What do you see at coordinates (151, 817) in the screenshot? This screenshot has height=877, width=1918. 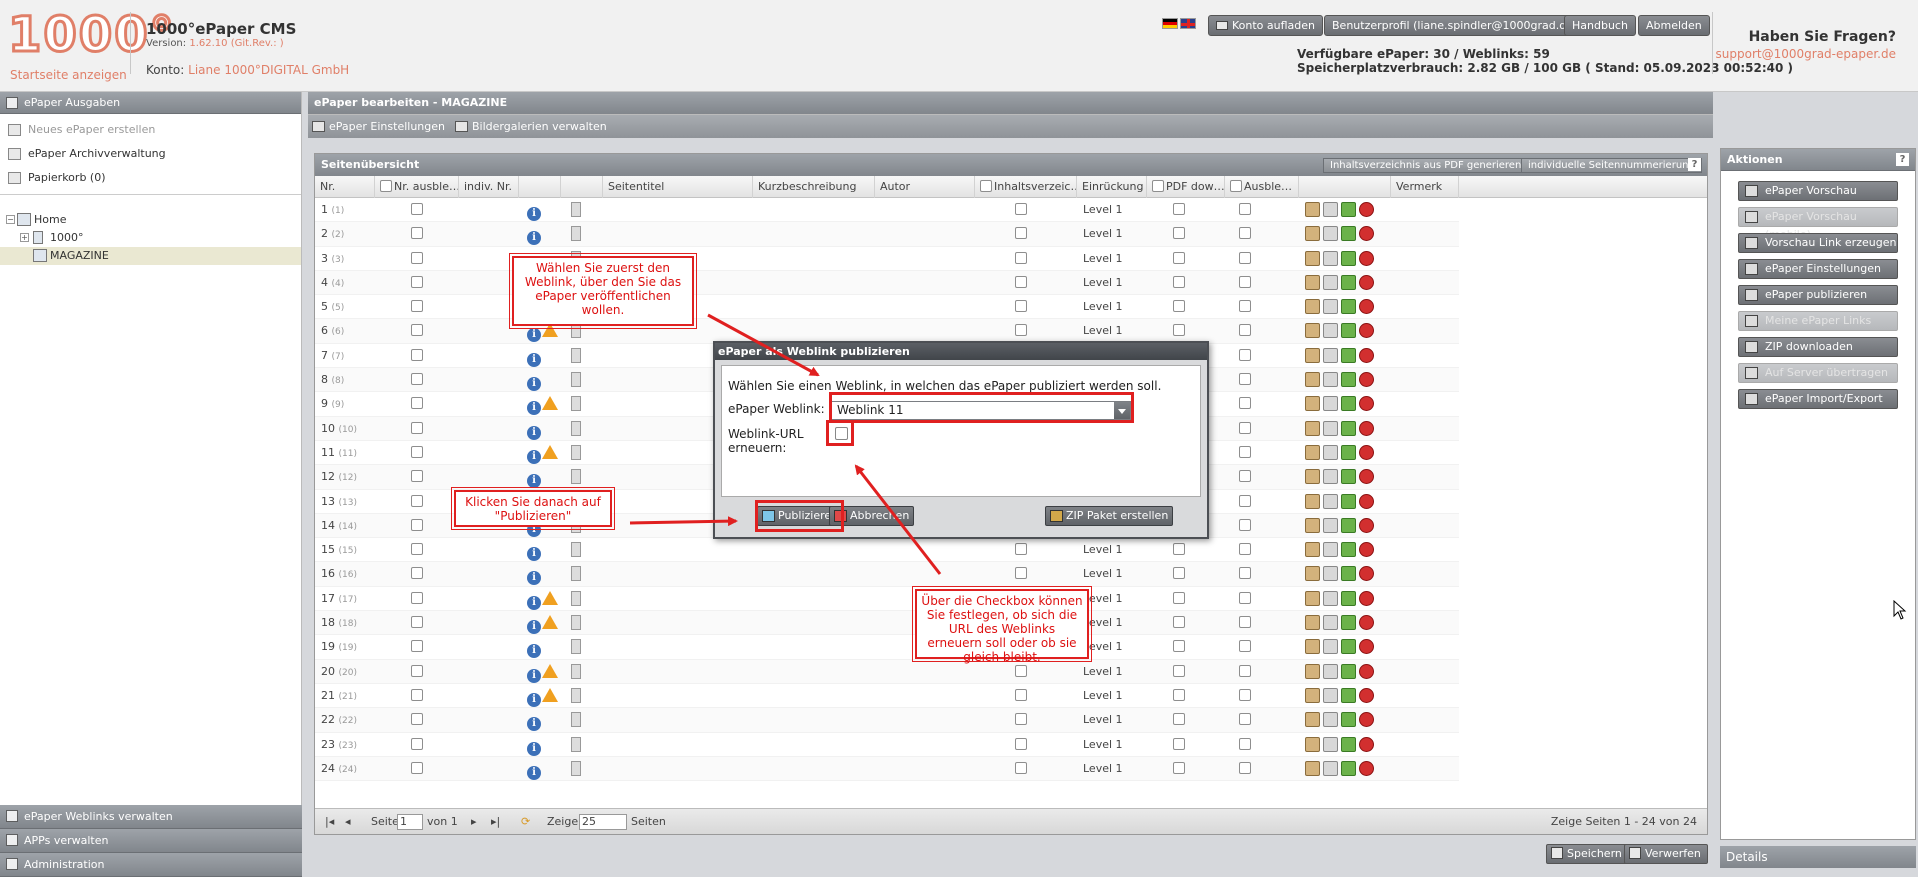 I see `weblinks-verwalten-header: ePaper Weblinks verwalten` at bounding box center [151, 817].